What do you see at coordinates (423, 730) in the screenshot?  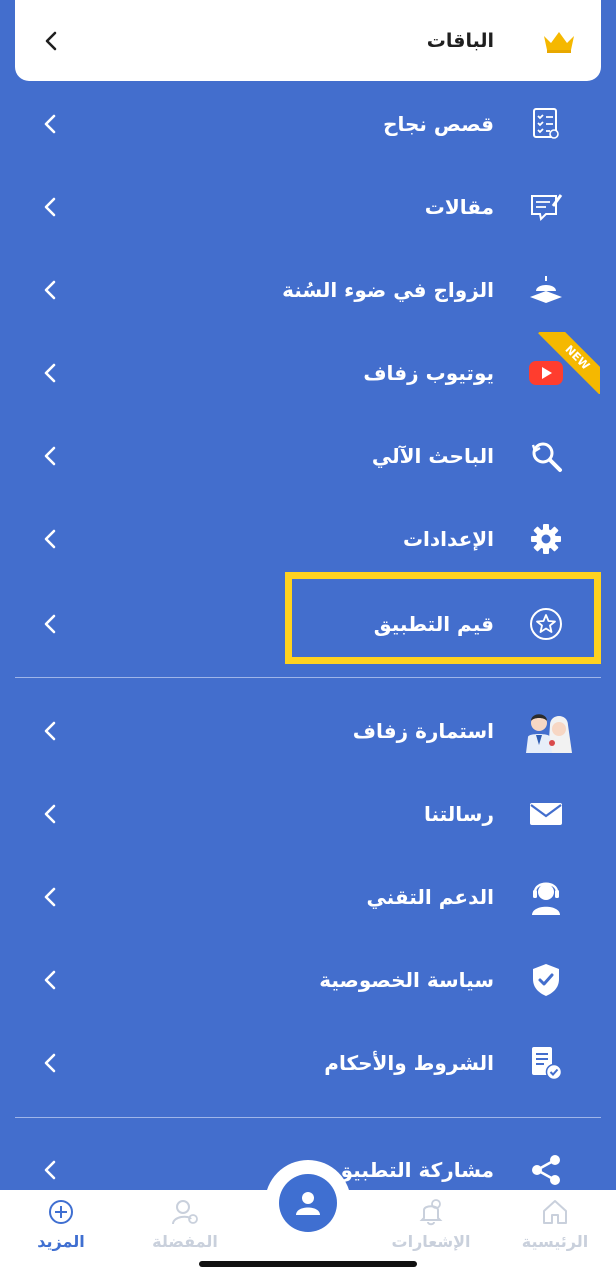 I see `menu-item-label: استمارة زفاف` at bounding box center [423, 730].